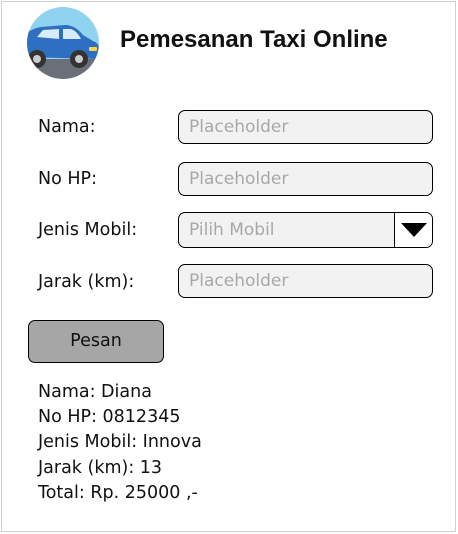 The height and width of the screenshot is (534, 458). I want to click on result-jarak: Jarak (km): 13, so click(100, 468).